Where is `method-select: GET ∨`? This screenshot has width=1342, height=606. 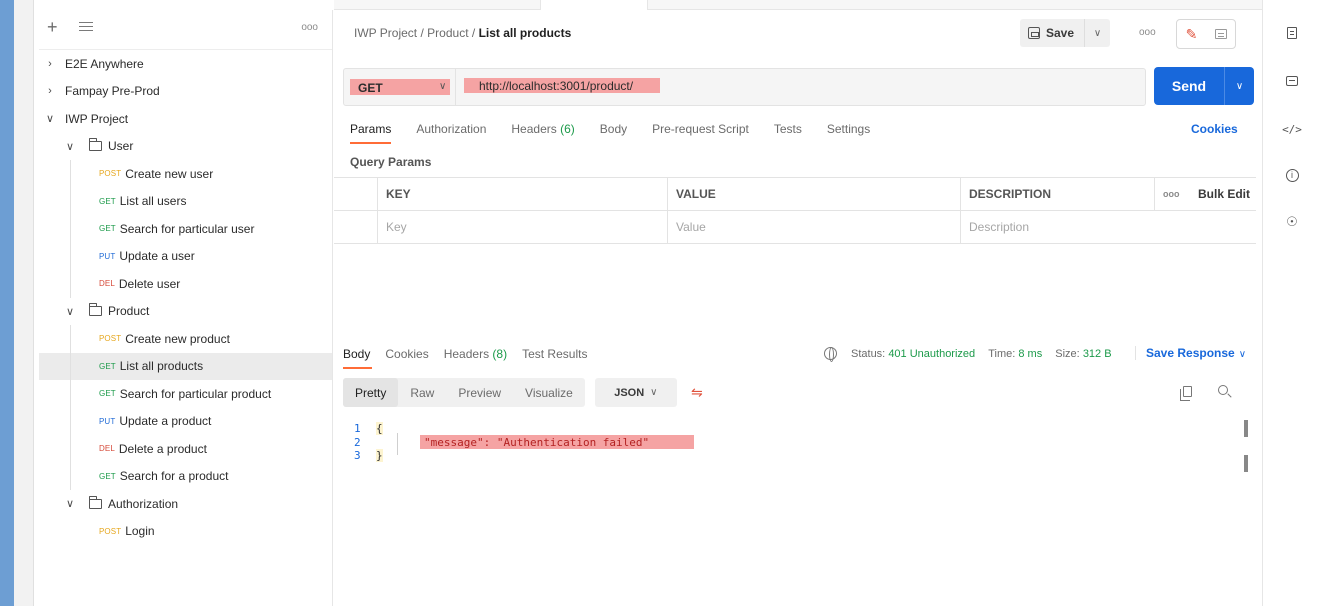
method-select: GET ∨ is located at coordinates (400, 87).